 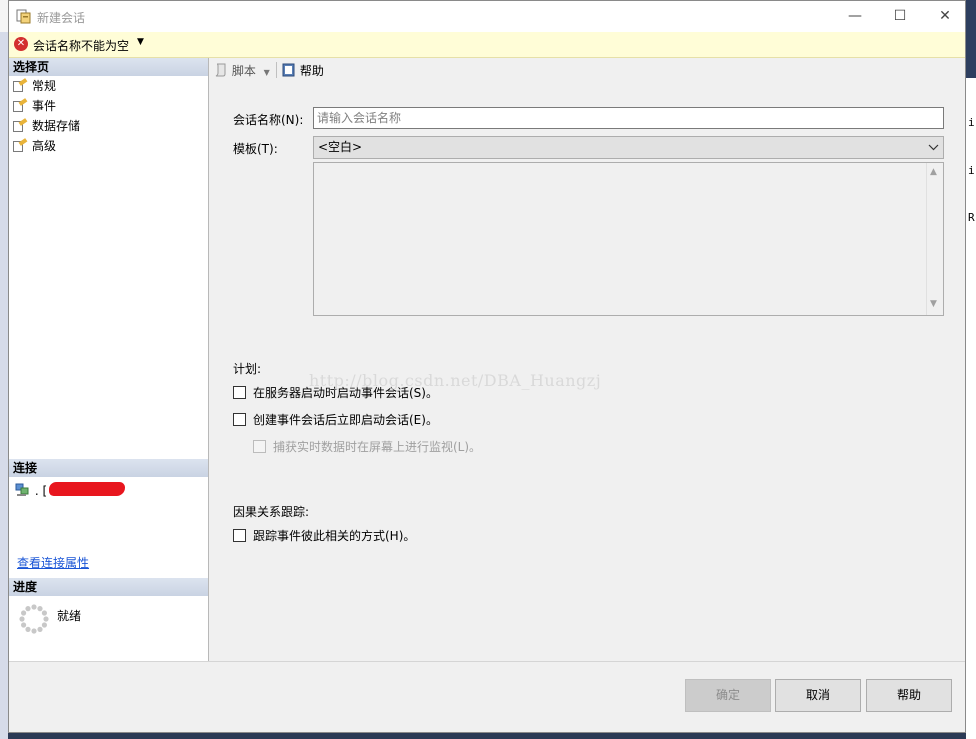 What do you see at coordinates (44, 106) in the screenshot?
I see `page-label: 事件` at bounding box center [44, 106].